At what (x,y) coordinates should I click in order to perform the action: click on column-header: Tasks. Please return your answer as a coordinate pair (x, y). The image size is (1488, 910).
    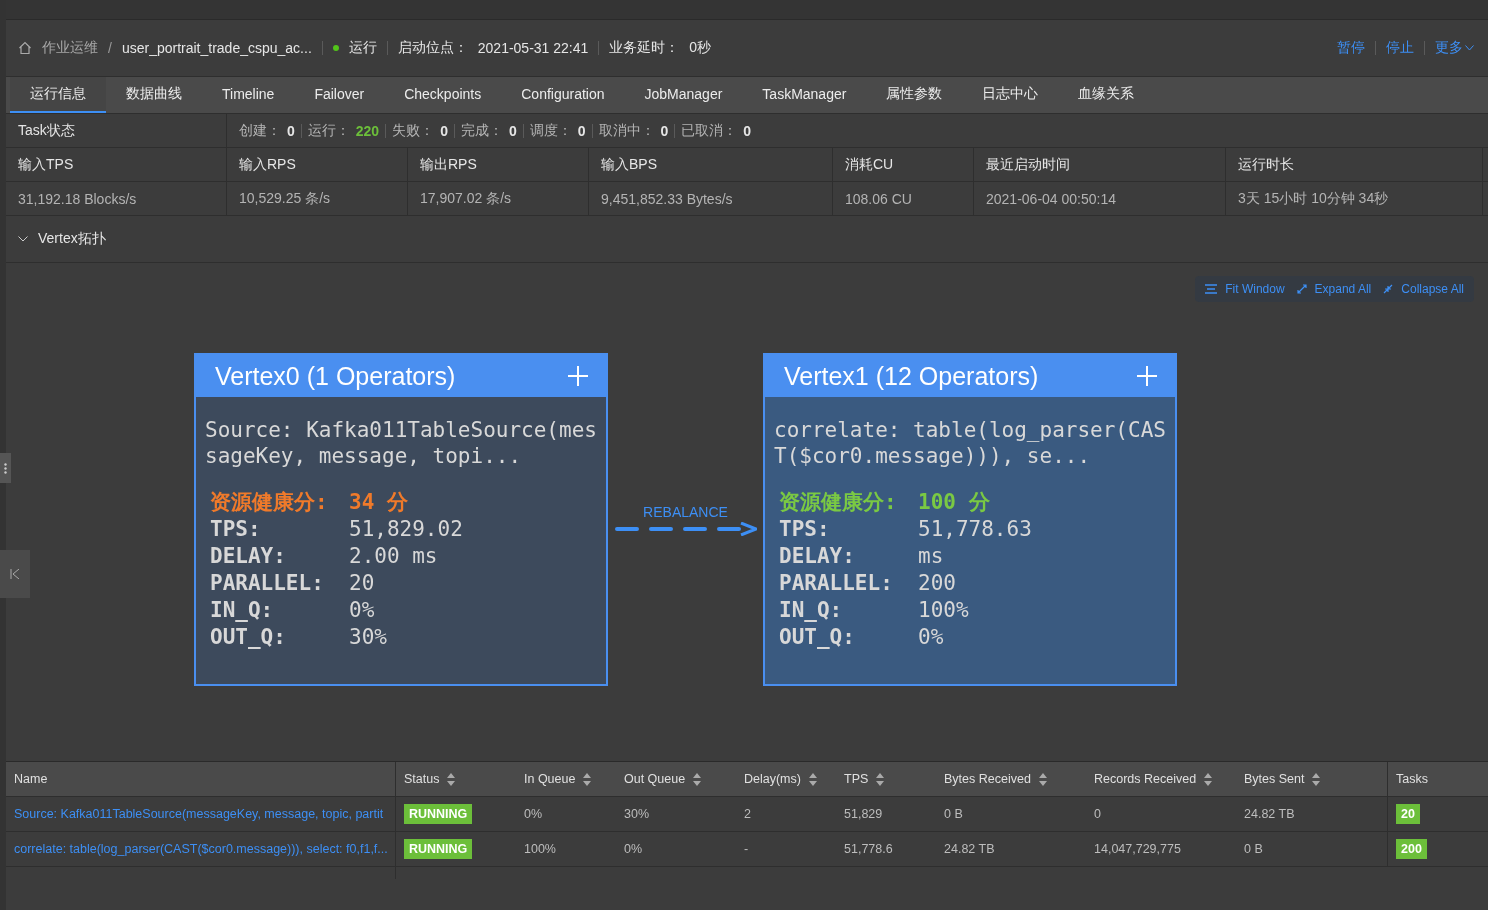
    Looking at the image, I should click on (1412, 779).